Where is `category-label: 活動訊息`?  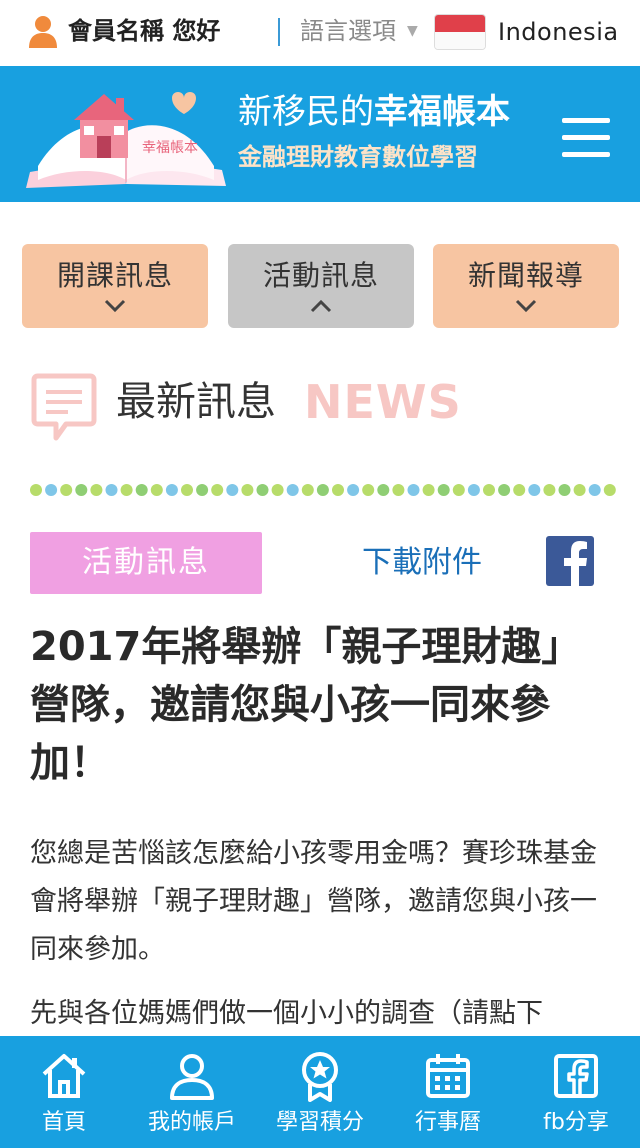 category-label: 活動訊息 is located at coordinates (146, 562).